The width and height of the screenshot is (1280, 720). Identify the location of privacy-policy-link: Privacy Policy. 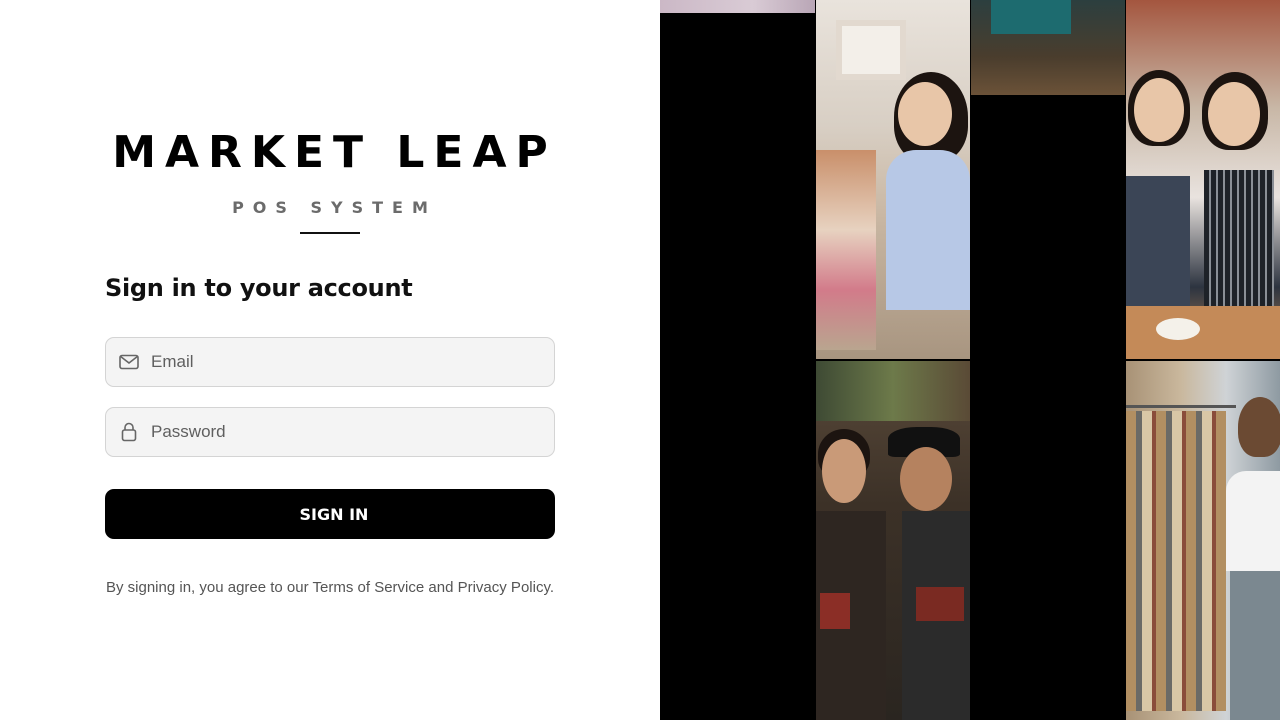
(504, 587).